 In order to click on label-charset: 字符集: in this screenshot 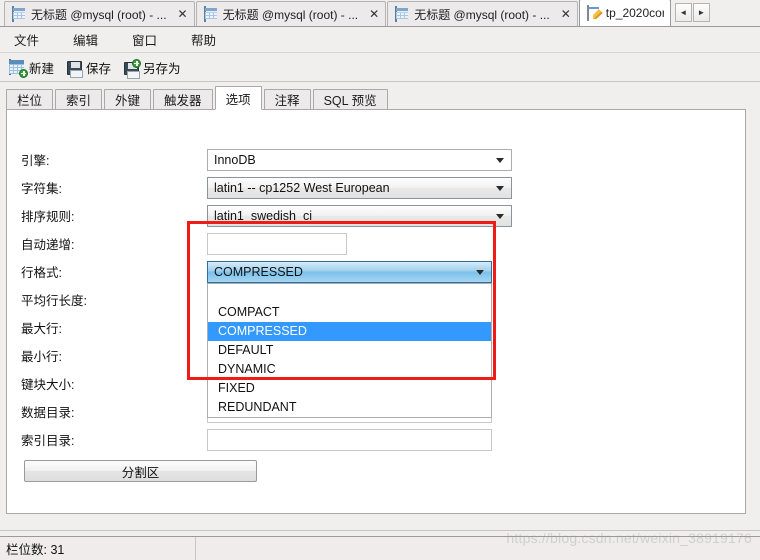, I will do `click(41, 189)`.